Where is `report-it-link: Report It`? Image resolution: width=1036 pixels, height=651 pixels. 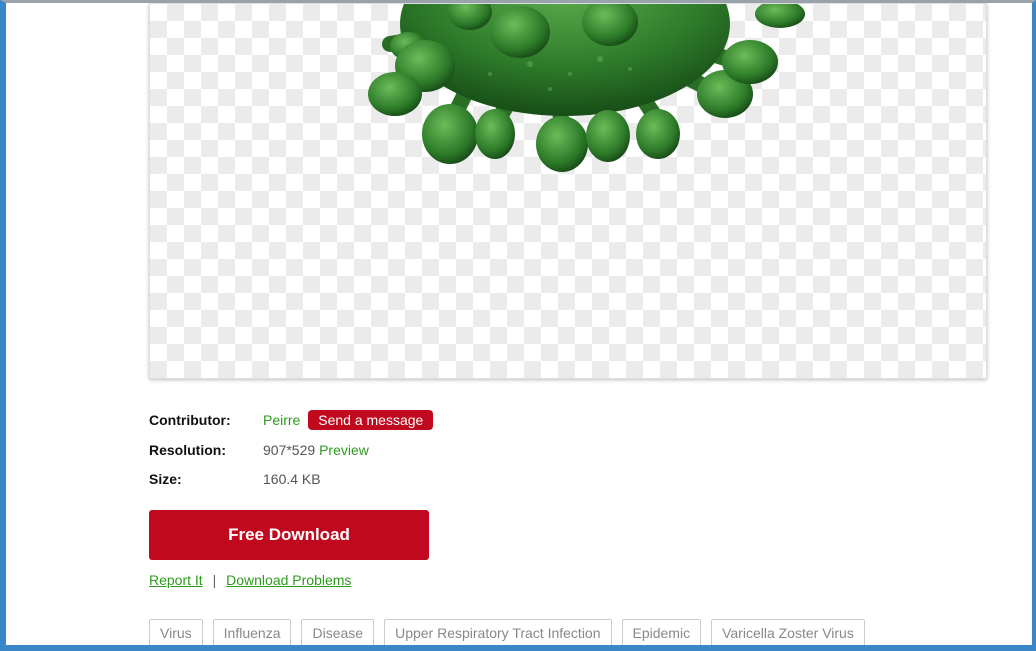
report-it-link: Report It is located at coordinates (176, 580).